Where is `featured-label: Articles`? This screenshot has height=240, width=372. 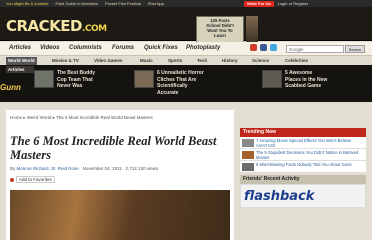 featured-label: Articles is located at coordinates (20, 69).